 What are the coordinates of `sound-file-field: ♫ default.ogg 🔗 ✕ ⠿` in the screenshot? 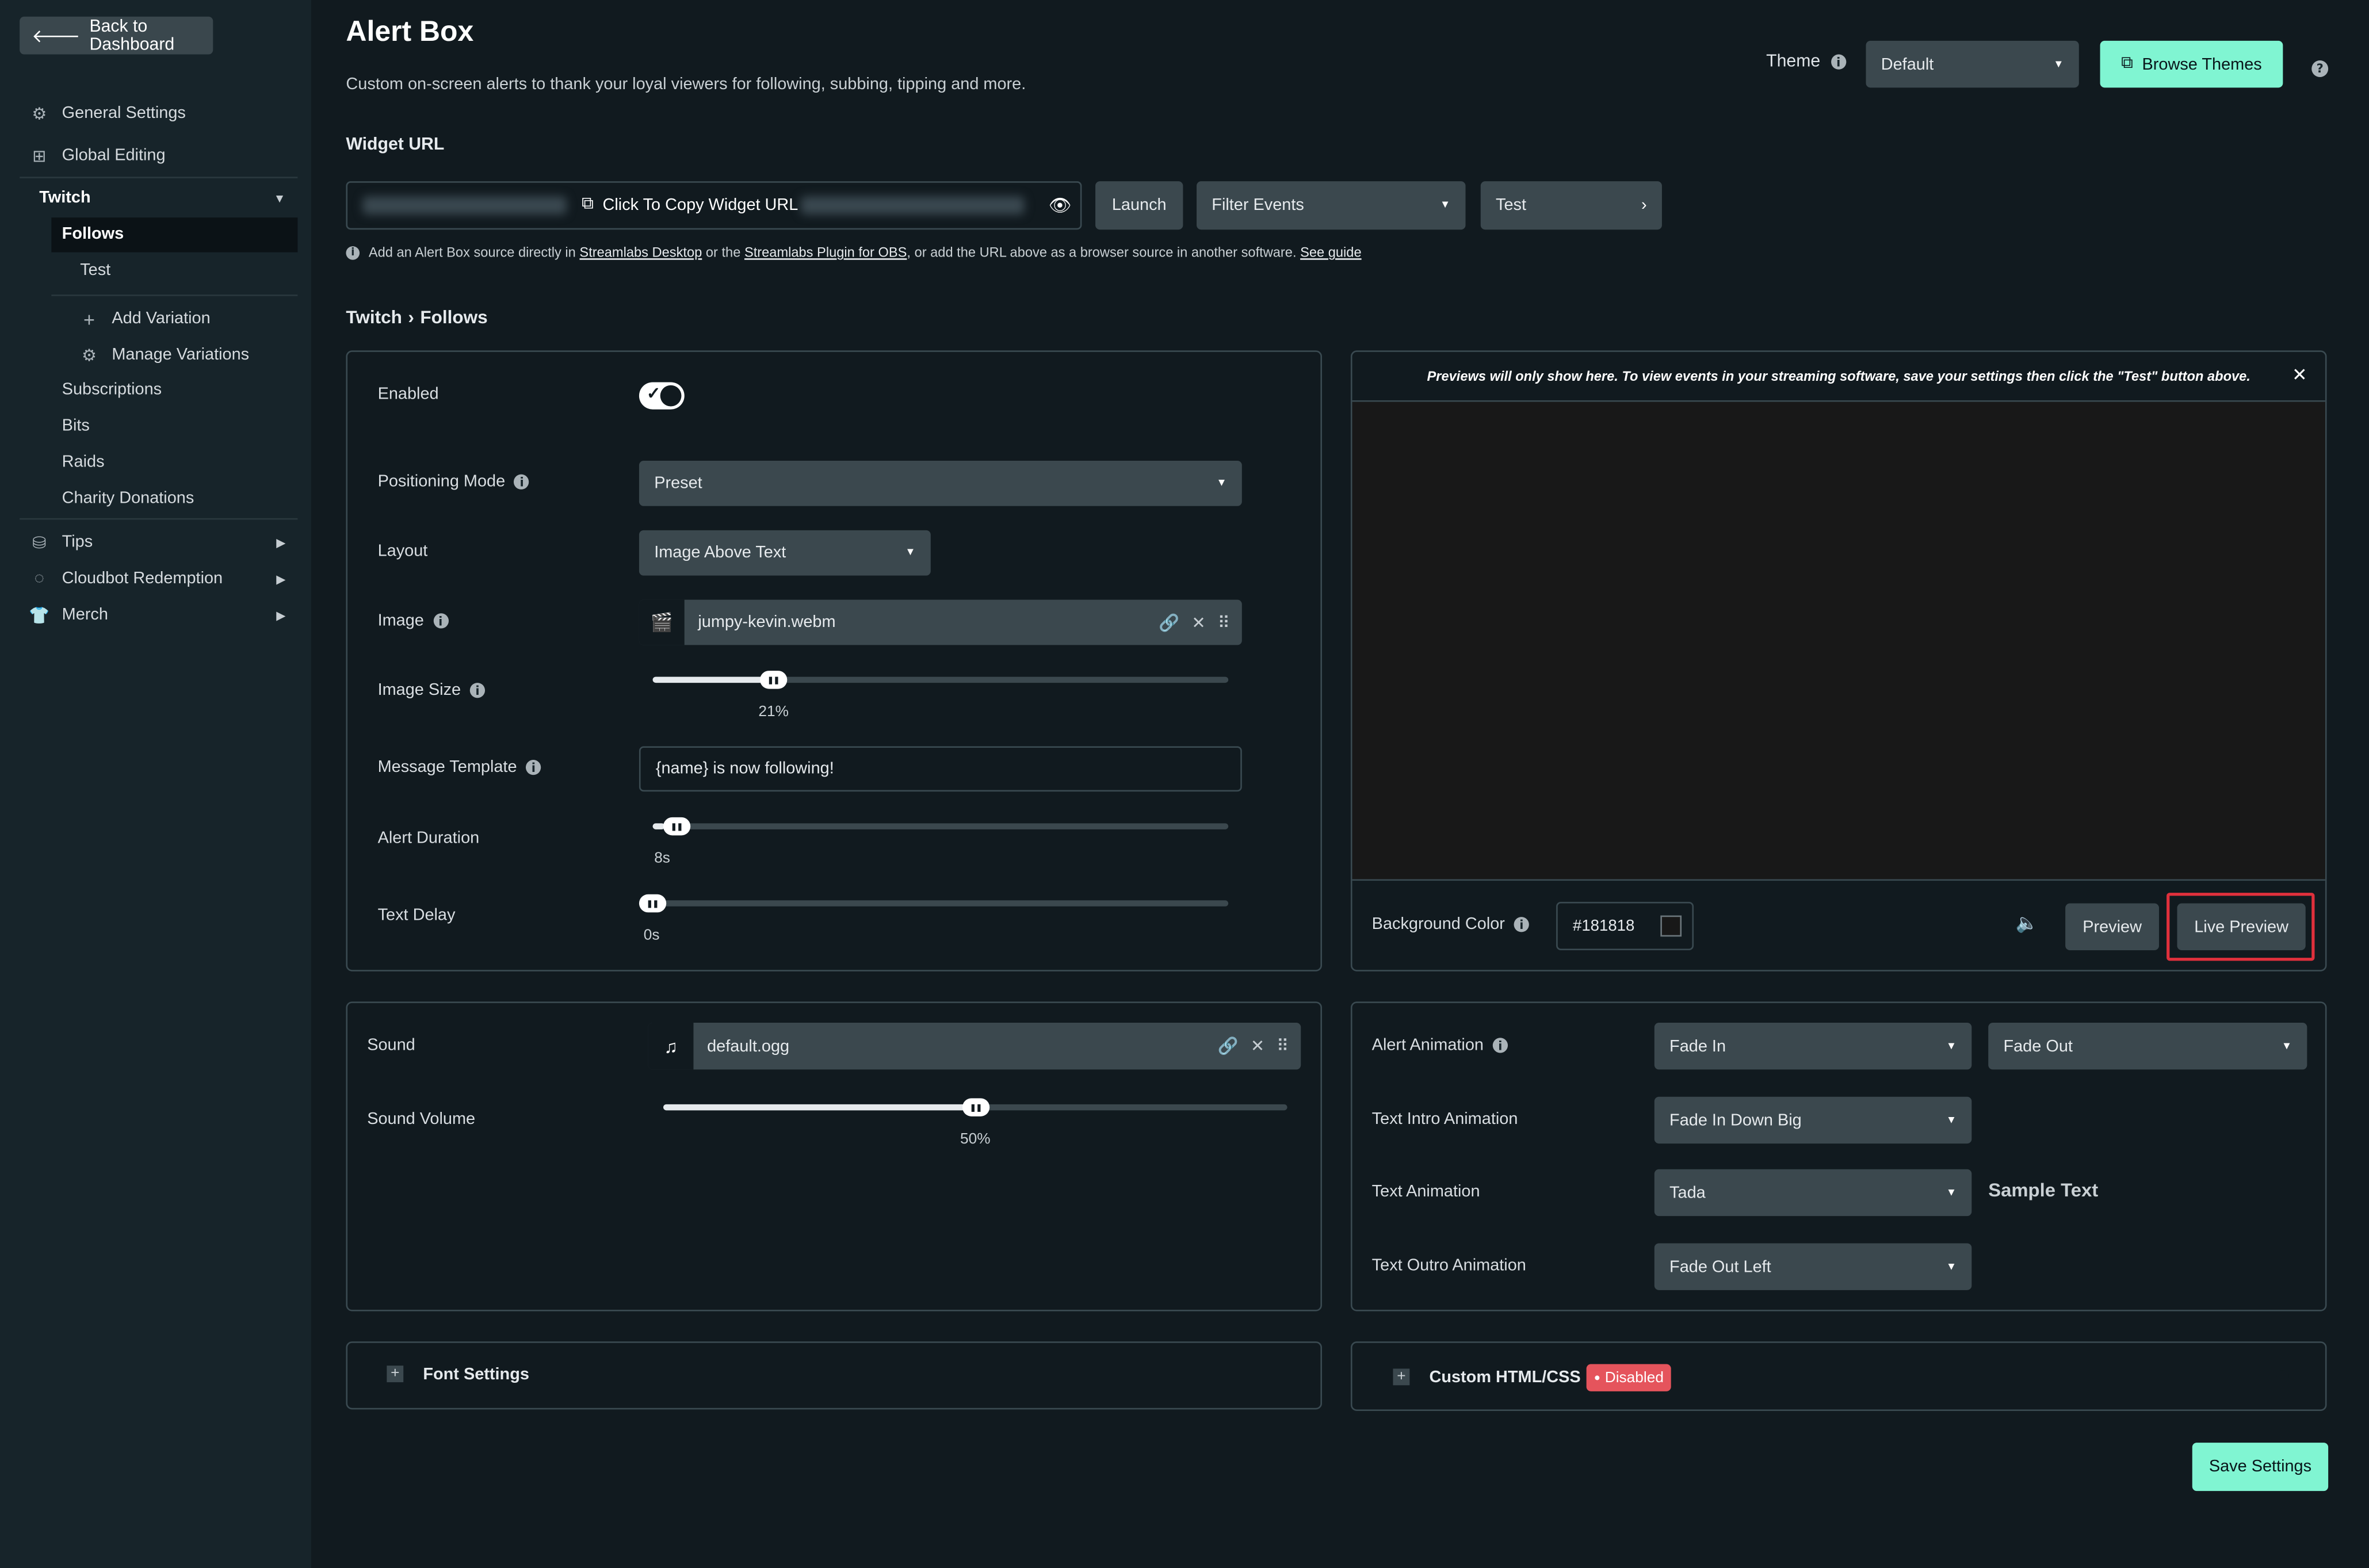 It's located at (974, 1046).